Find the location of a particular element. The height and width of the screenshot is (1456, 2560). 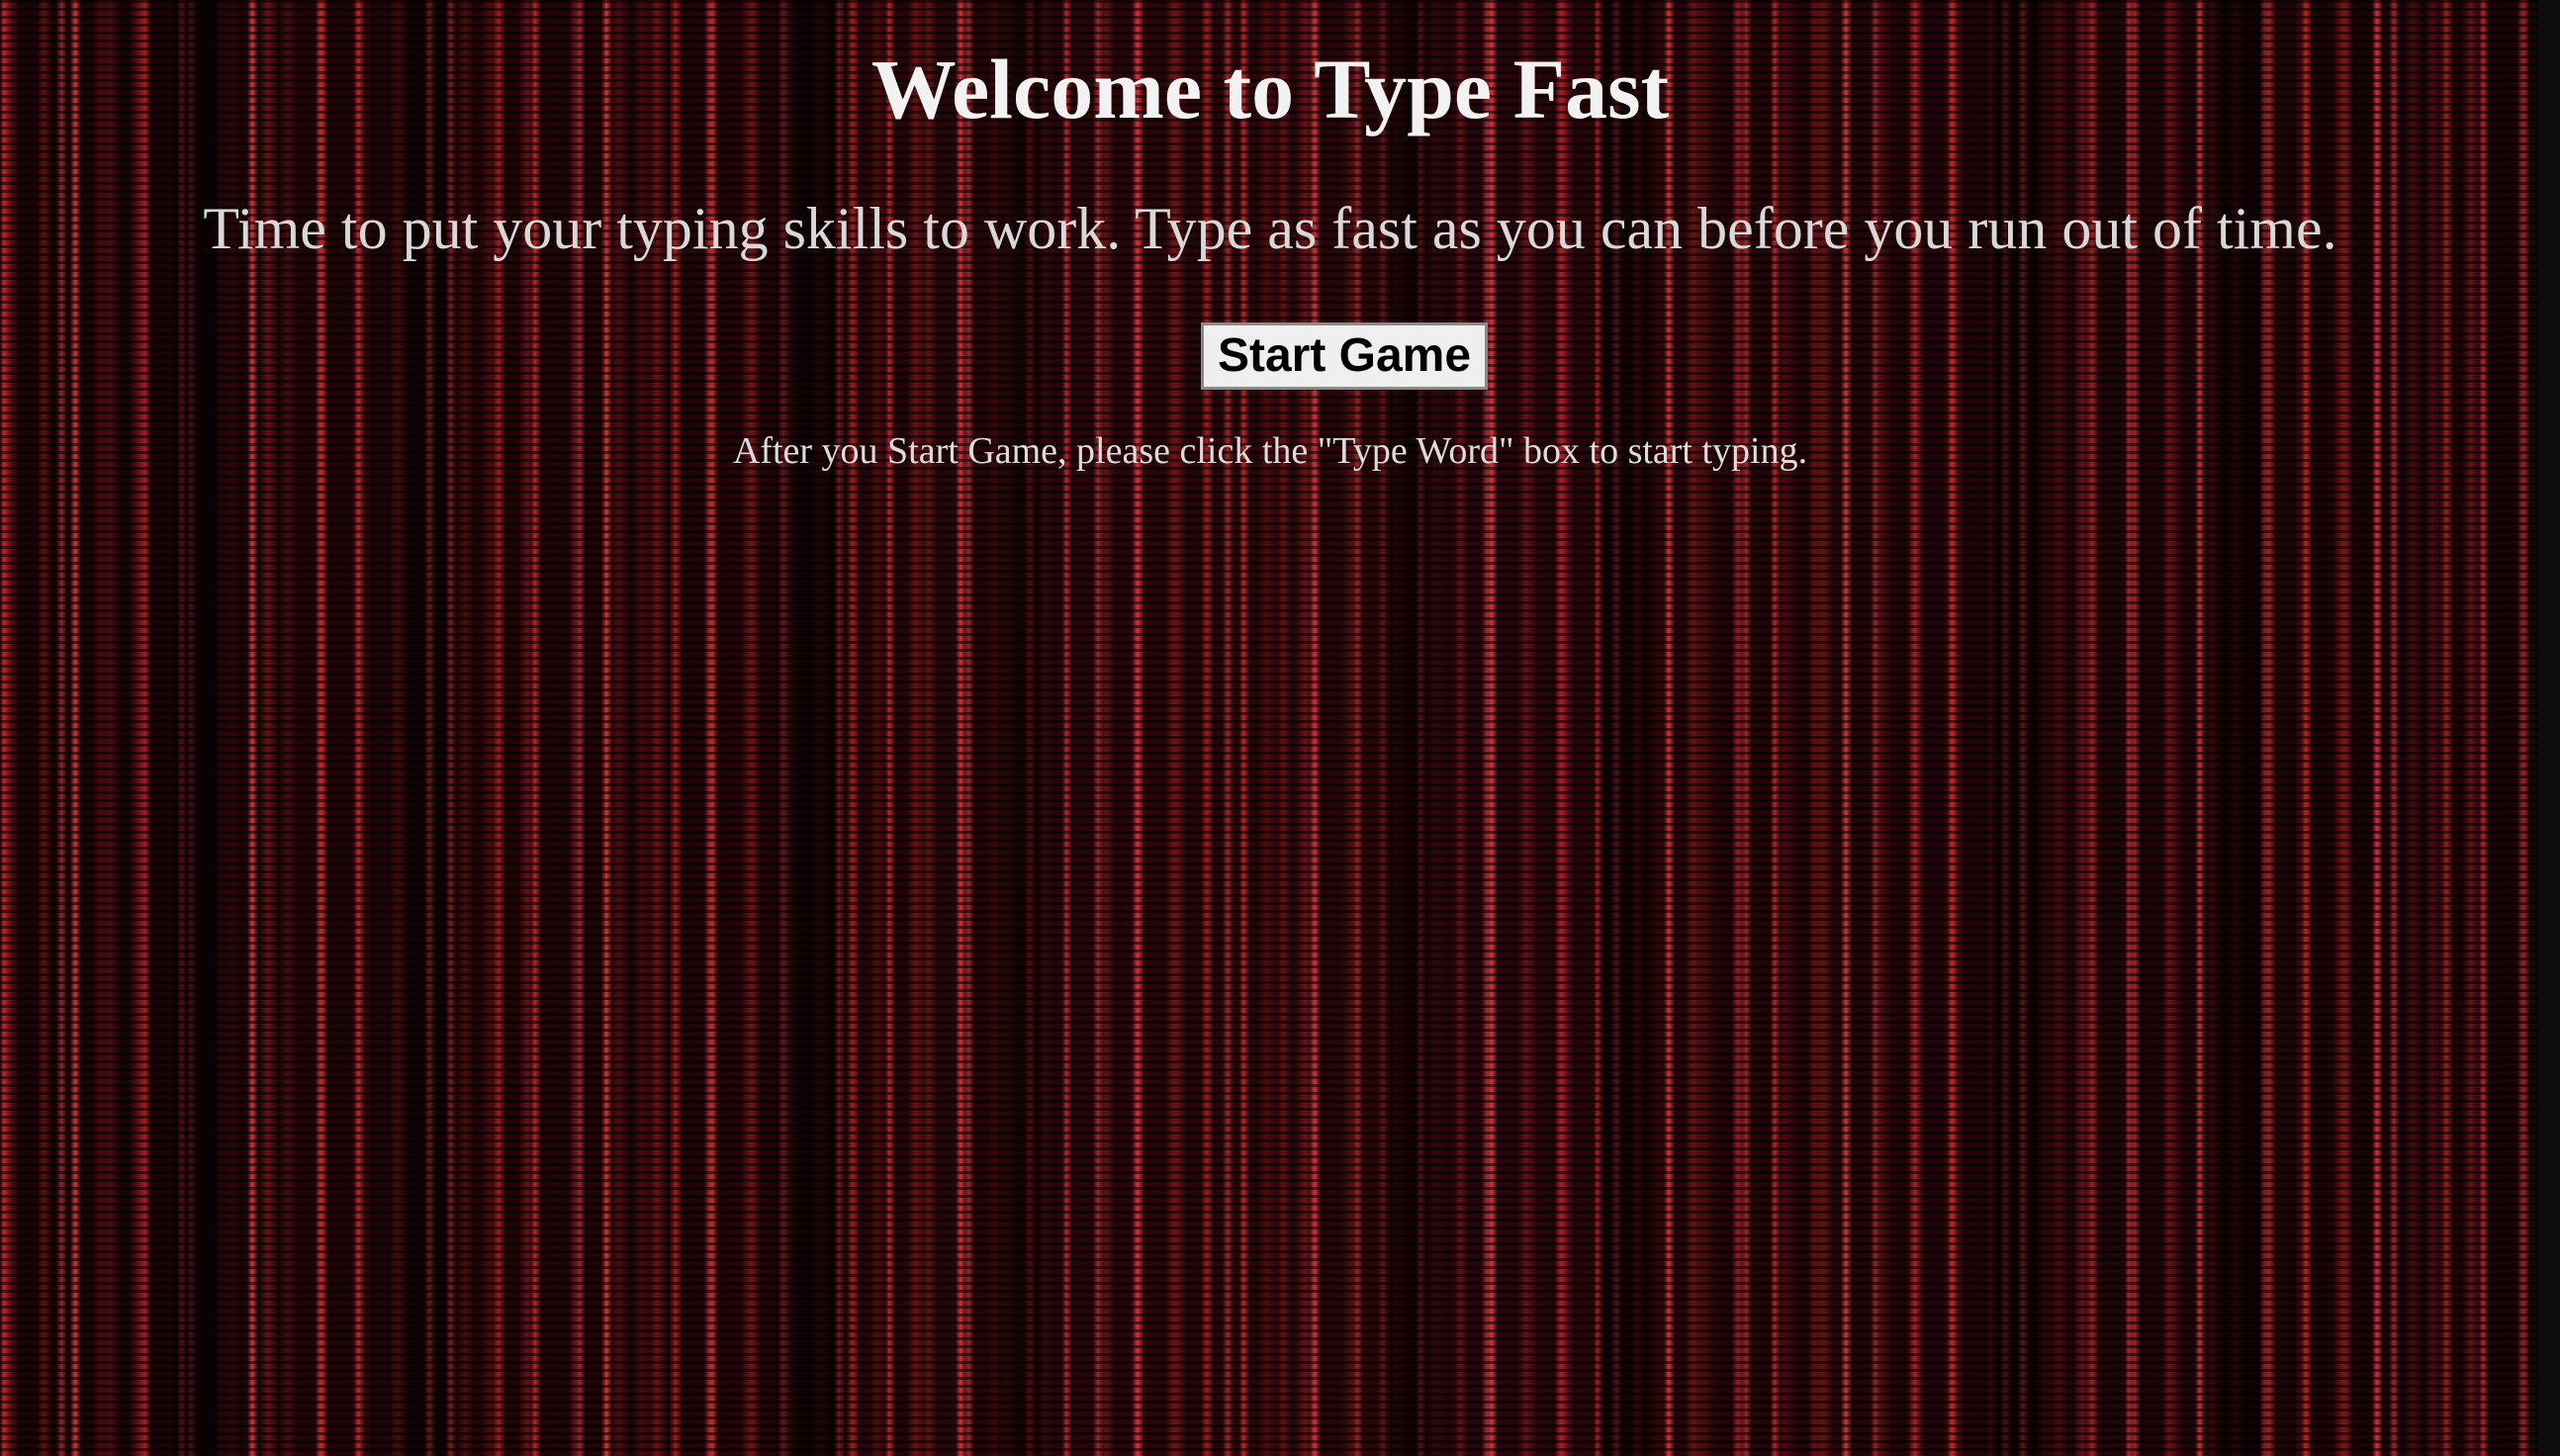

window-edge is located at coordinates (2549, 728).